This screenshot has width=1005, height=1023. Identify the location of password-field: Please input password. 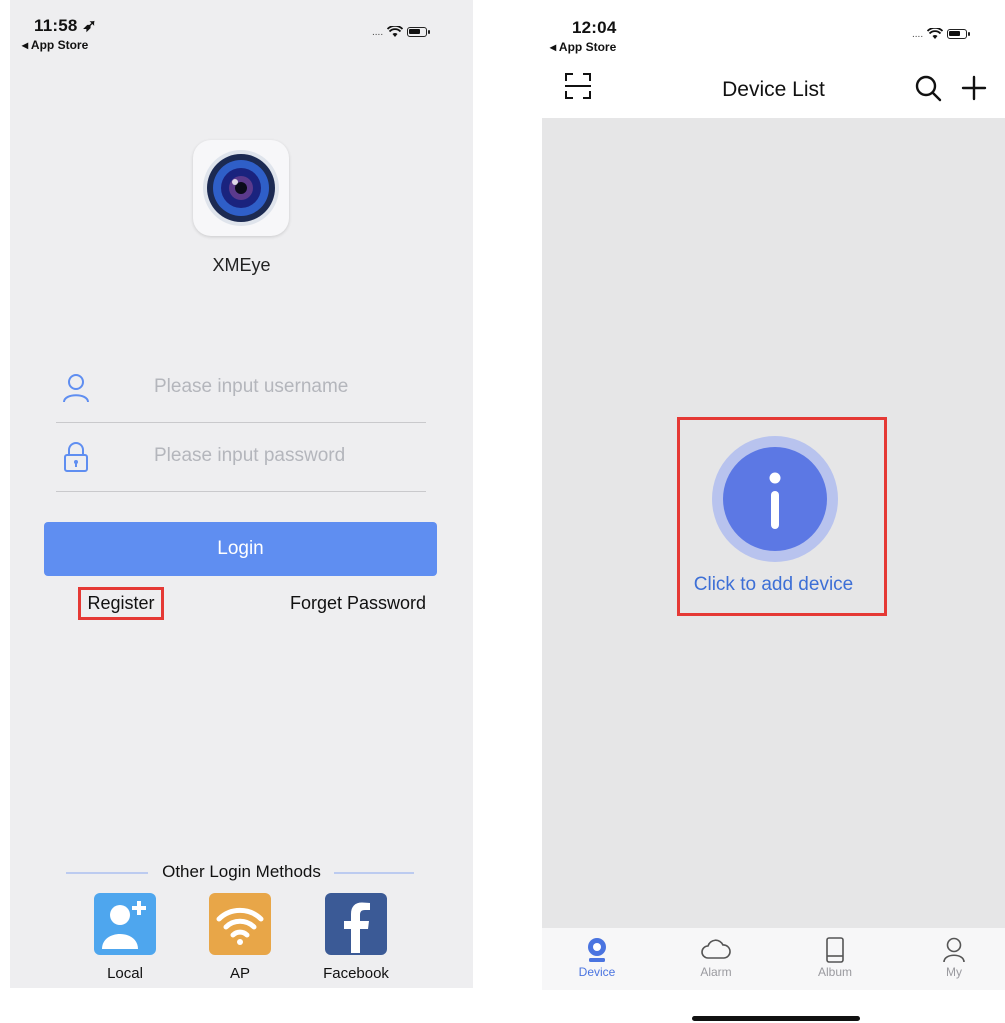
(241, 457).